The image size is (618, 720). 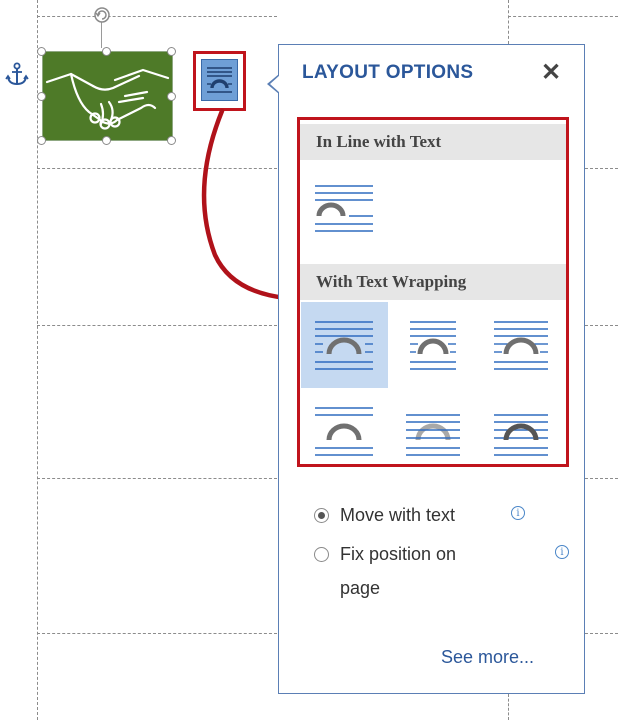 I want to click on move-with-text-label: Move with text, so click(x=398, y=515).